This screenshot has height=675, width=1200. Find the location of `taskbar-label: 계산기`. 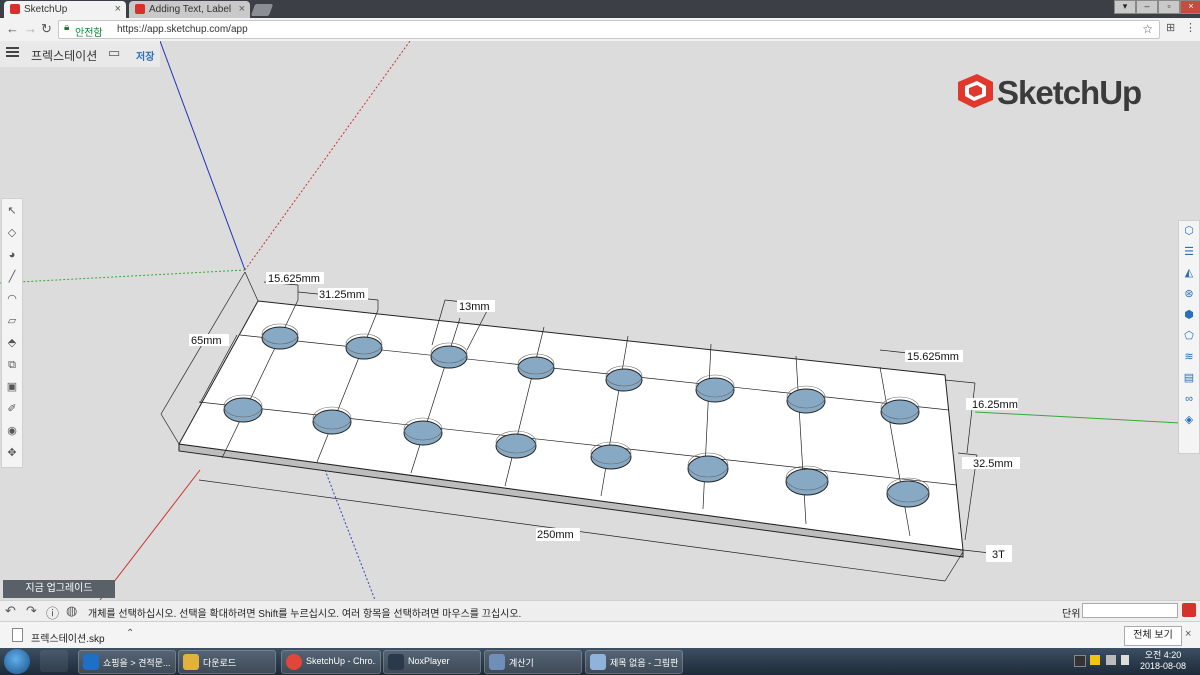

taskbar-label: 계산기 is located at coordinates (521, 663).